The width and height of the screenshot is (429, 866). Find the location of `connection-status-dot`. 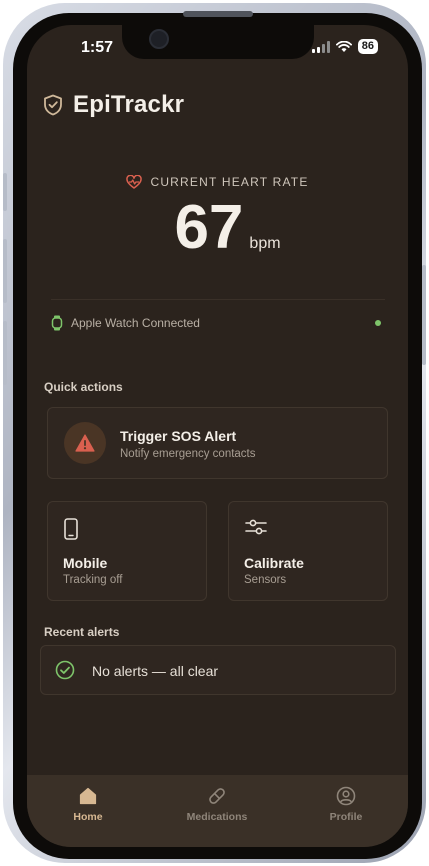

connection-status-dot is located at coordinates (378, 323).